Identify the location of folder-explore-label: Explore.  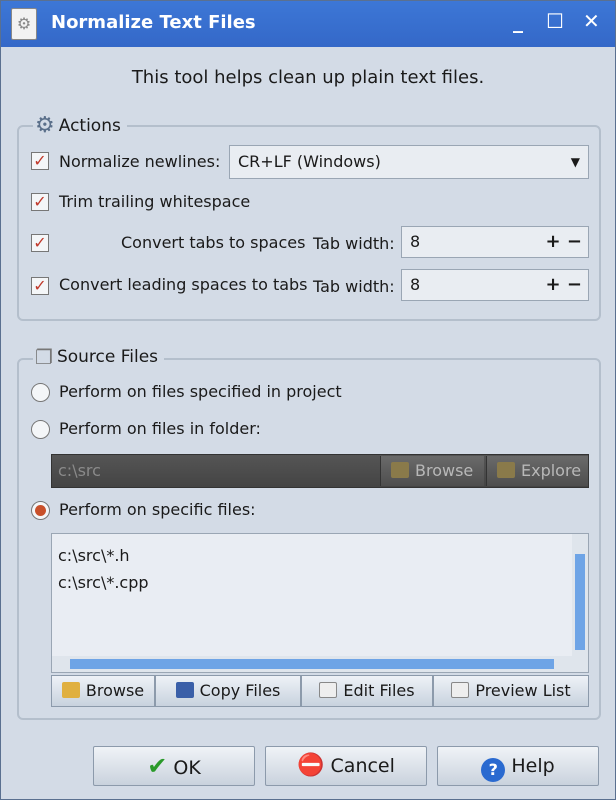
(551, 470).